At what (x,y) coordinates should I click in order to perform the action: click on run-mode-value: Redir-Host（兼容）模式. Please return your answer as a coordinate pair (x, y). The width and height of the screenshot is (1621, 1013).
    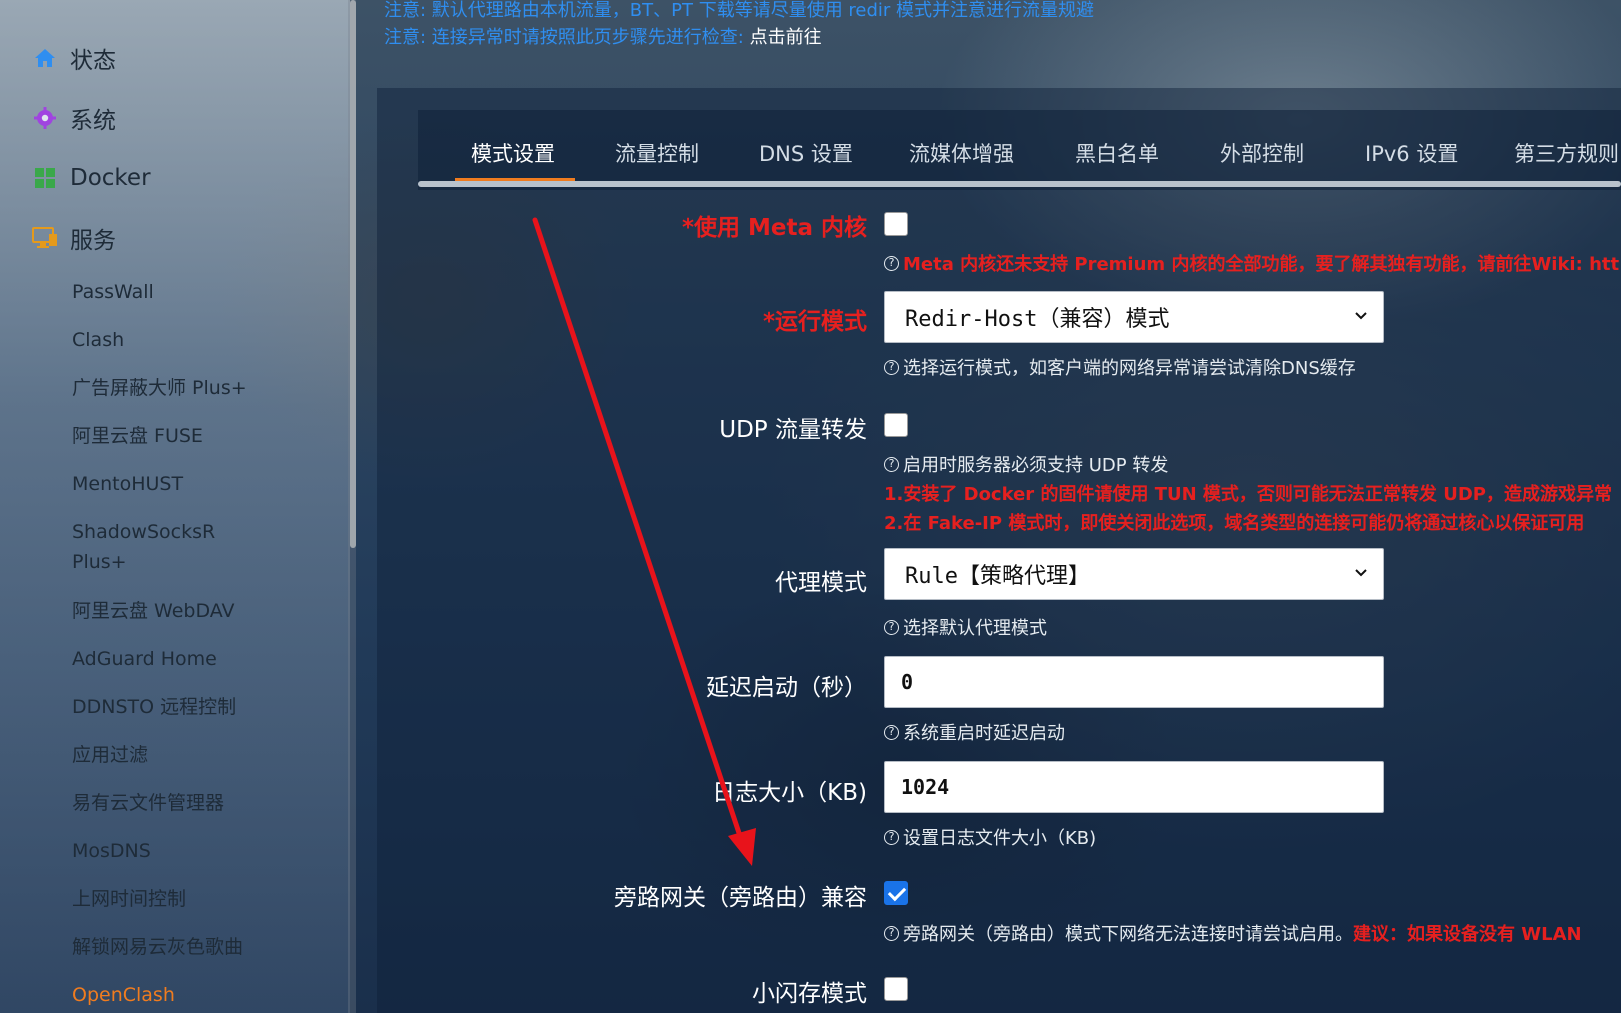
    Looking at the image, I should click on (1037, 319).